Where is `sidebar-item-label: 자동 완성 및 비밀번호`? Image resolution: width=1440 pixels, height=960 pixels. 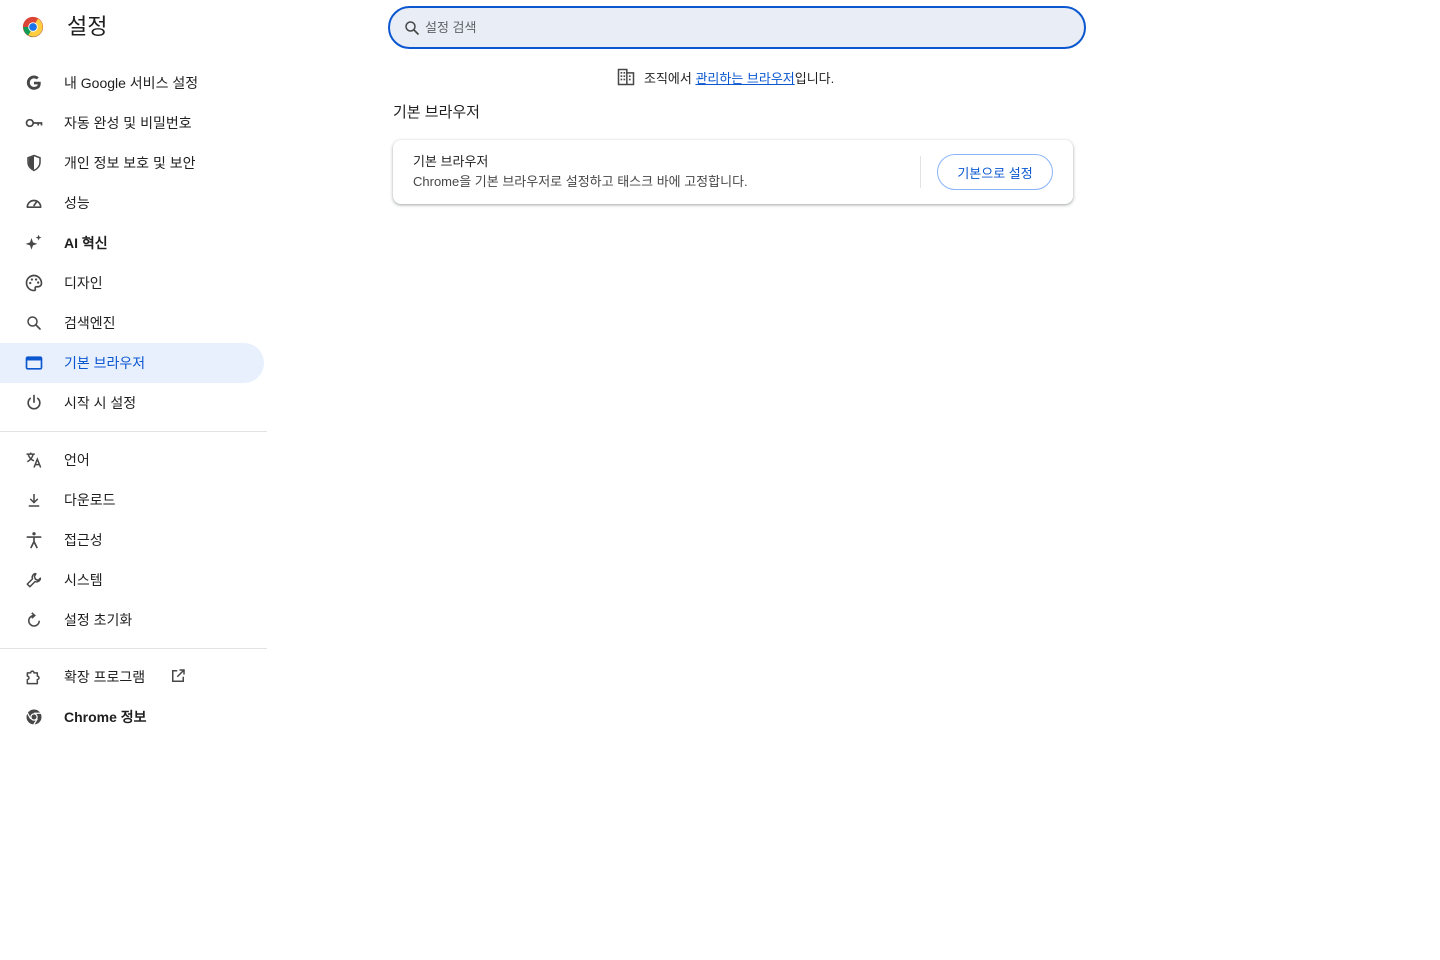 sidebar-item-label: 자동 완성 및 비밀번호 is located at coordinates (128, 123).